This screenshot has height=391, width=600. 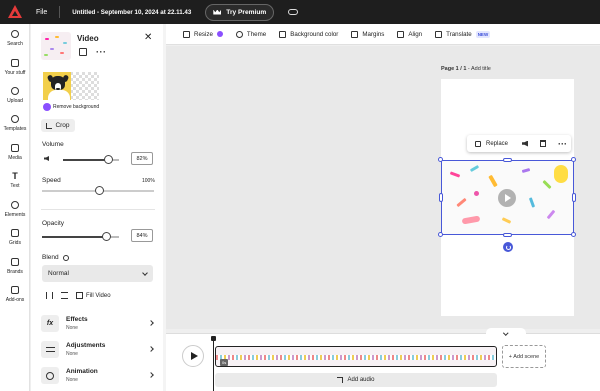 I want to click on rail-item-brands: Brands, so click(x=15, y=266).